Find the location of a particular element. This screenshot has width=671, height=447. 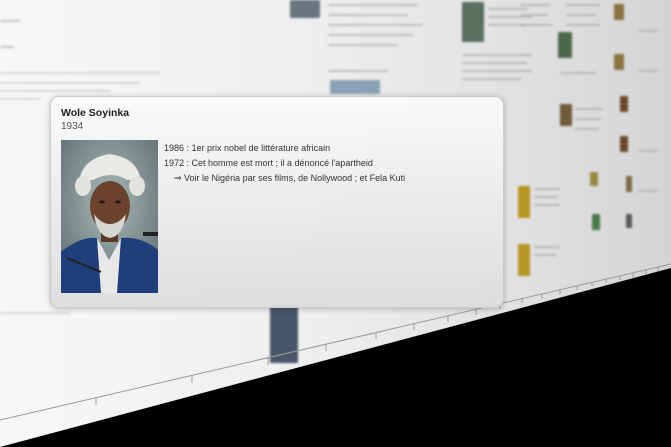

birth-year: 1934 is located at coordinates (72, 126).